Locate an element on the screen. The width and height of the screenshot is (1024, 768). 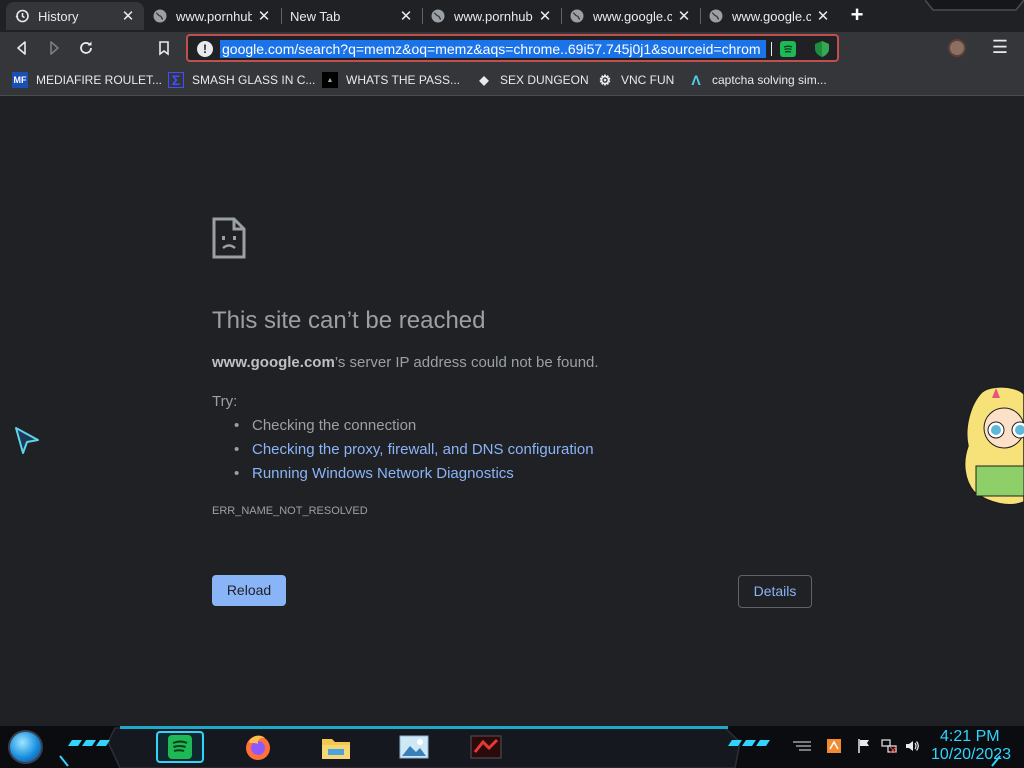
start-button is located at coordinates (25, 747).